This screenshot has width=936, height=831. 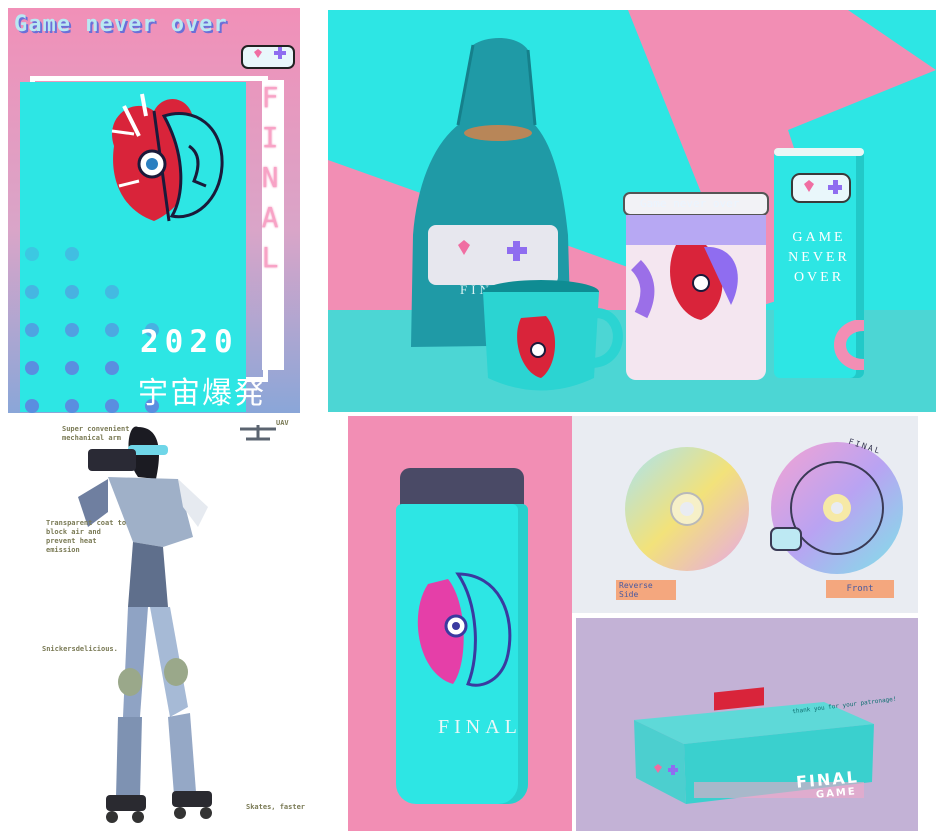 What do you see at coordinates (167, 157) in the screenshot?
I see `poster-heart-face-illustration` at bounding box center [167, 157].